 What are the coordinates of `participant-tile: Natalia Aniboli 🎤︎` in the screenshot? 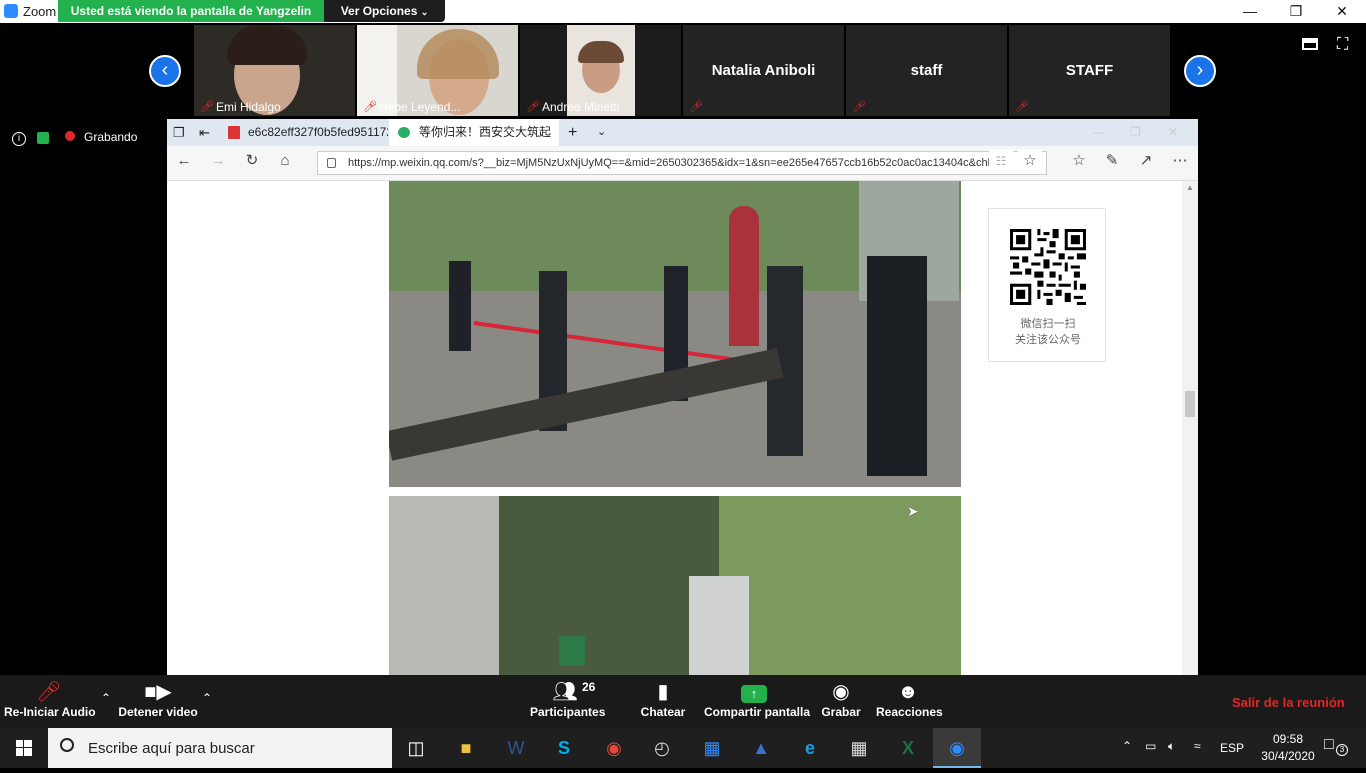 It's located at (763, 70).